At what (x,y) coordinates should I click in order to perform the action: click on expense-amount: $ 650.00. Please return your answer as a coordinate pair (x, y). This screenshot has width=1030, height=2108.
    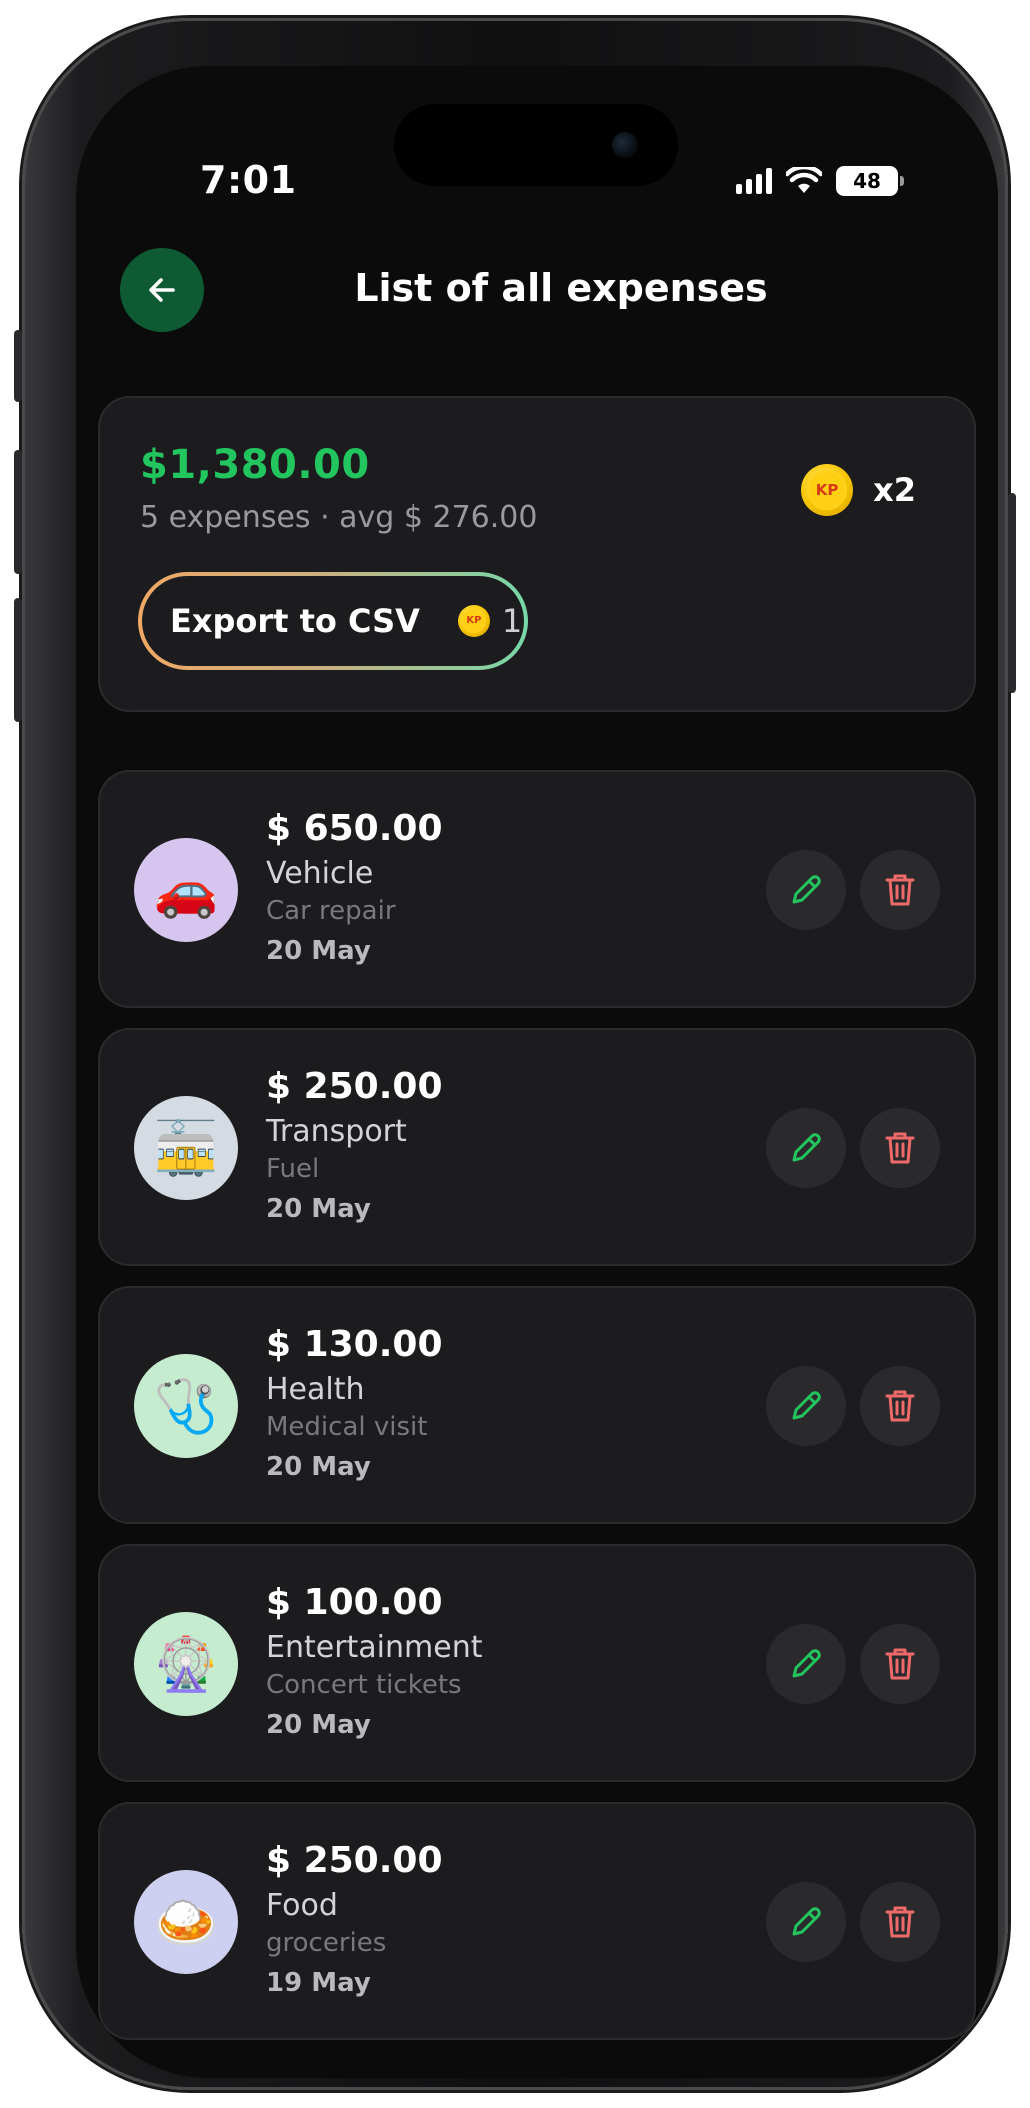
    Looking at the image, I should click on (354, 828).